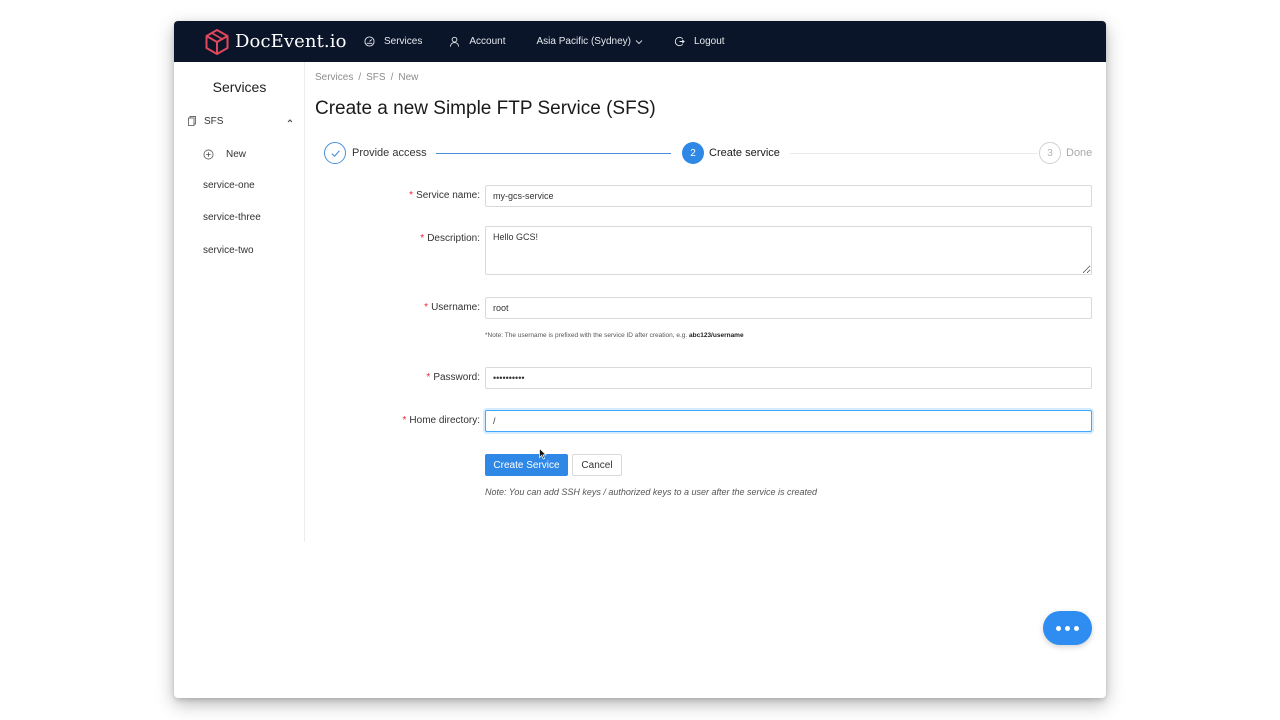 The height and width of the screenshot is (720, 1280). Describe the element at coordinates (788, 421) in the screenshot. I see `home-directory-input` at that location.